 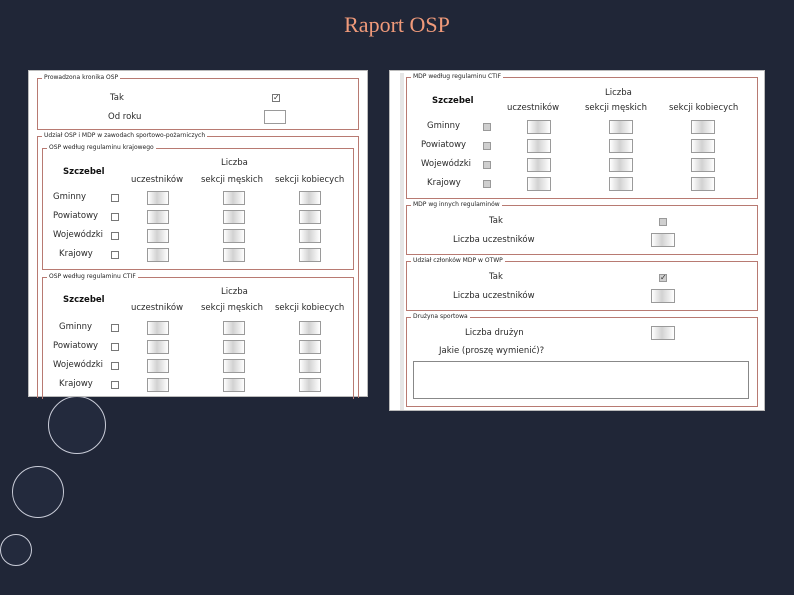 I want to click on mdp-inne-liczba-label: Liczba uczestników, so click(x=494, y=240).